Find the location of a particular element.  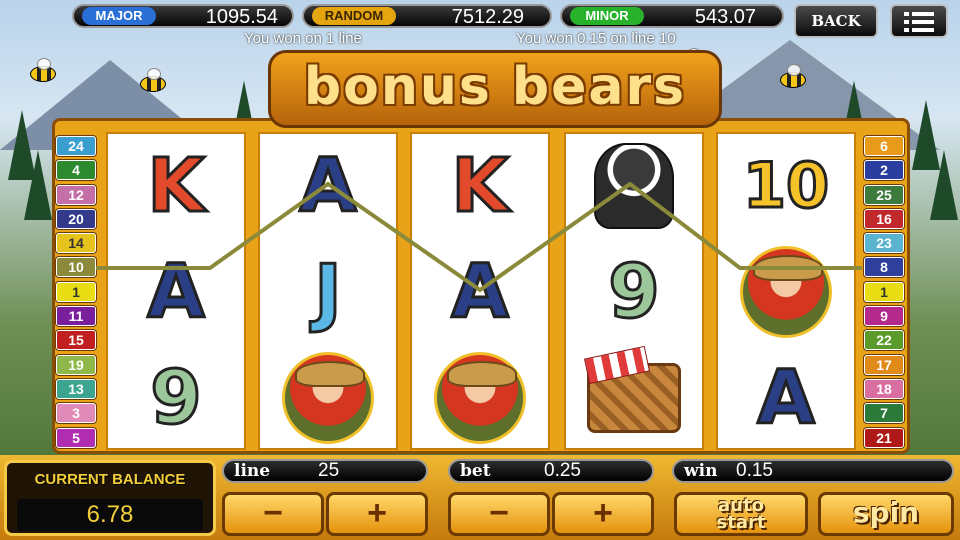

spin-button: spin is located at coordinates (886, 514).